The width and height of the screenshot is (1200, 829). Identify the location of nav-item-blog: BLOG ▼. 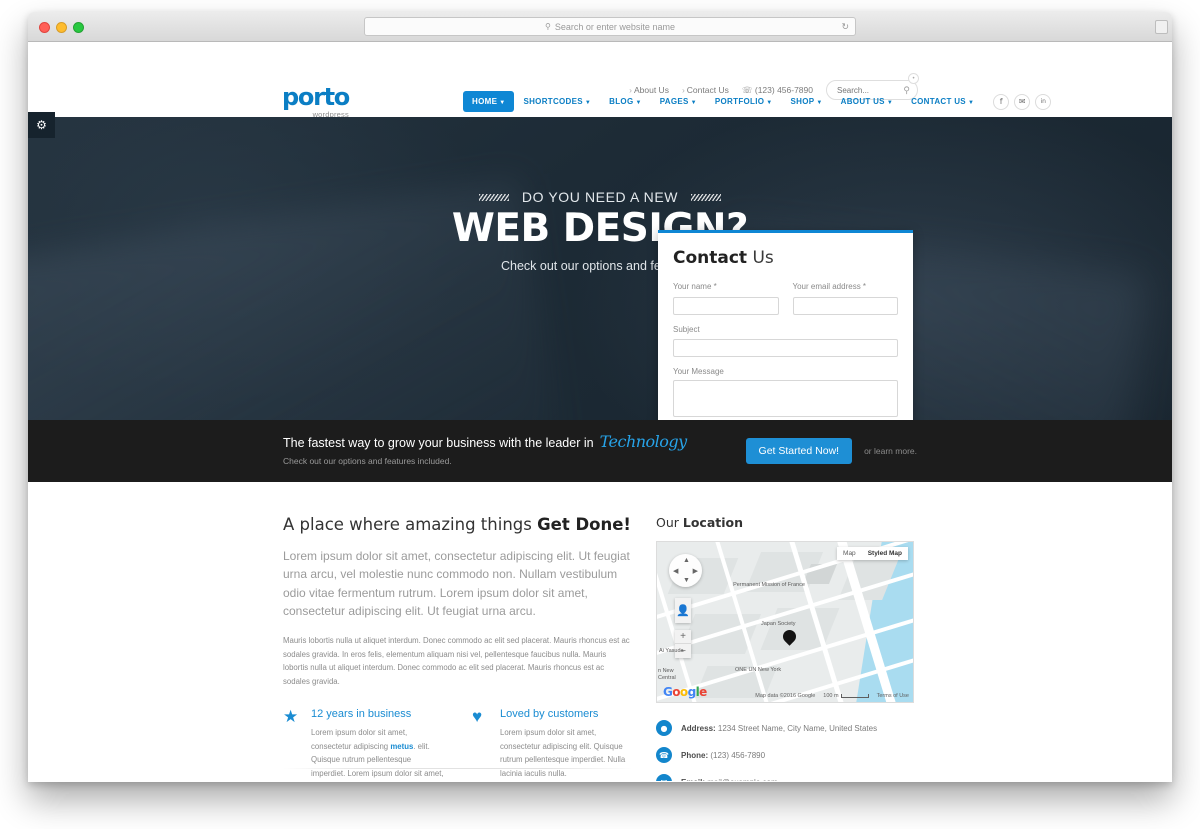
(625, 101).